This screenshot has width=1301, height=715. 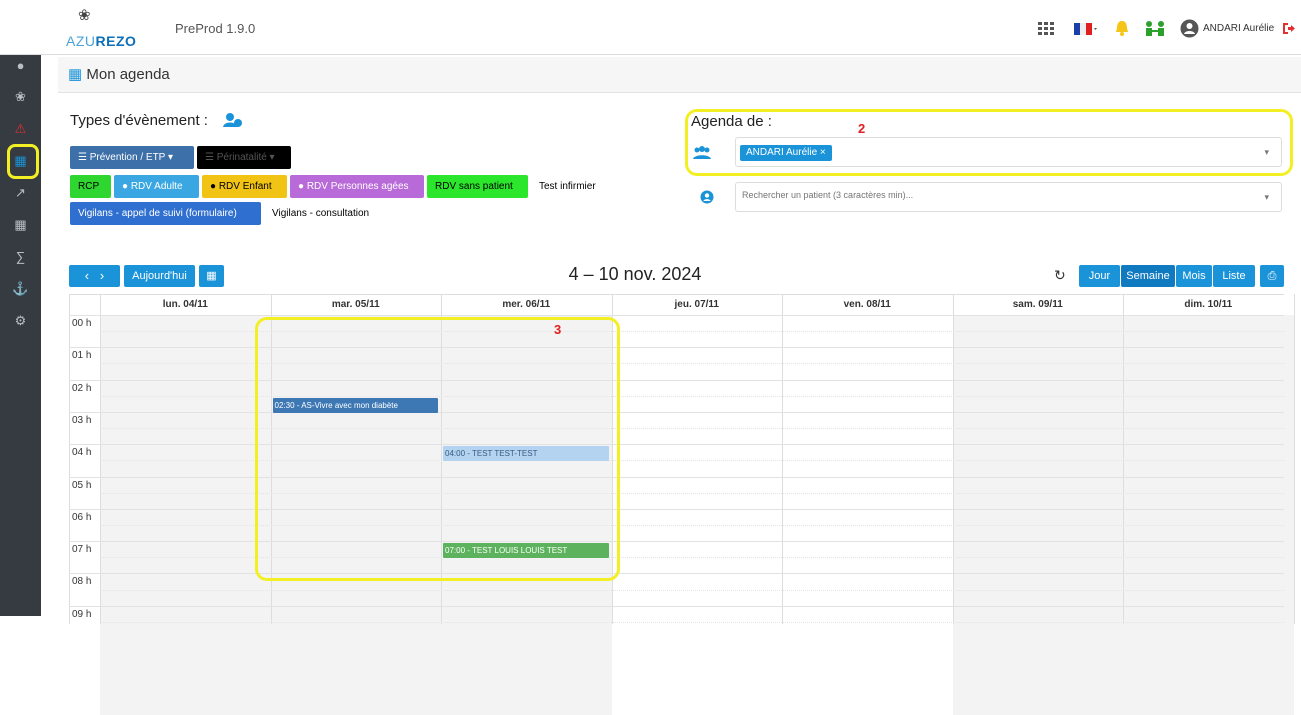 What do you see at coordinates (1288, 28) in the screenshot?
I see `logout-icon` at bounding box center [1288, 28].